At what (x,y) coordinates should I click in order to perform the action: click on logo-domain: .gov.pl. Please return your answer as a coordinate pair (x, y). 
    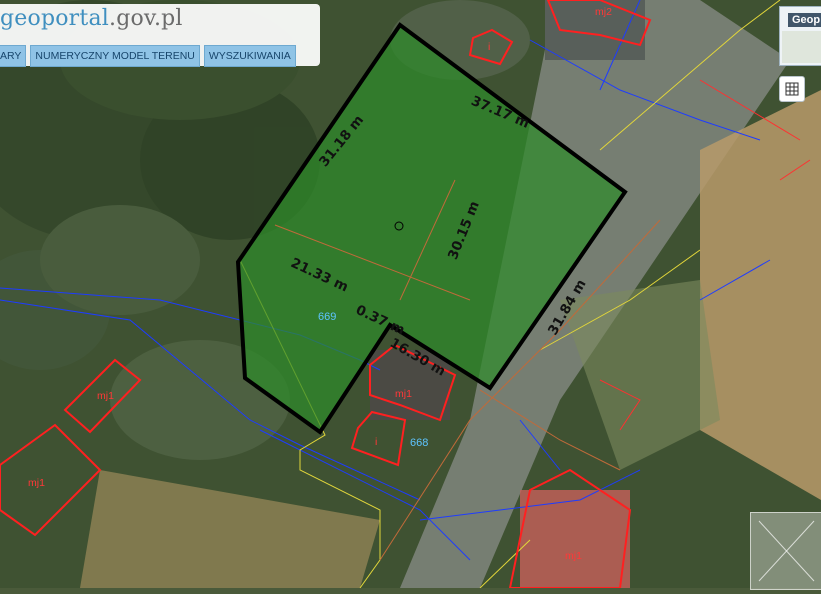
    Looking at the image, I should click on (146, 18).